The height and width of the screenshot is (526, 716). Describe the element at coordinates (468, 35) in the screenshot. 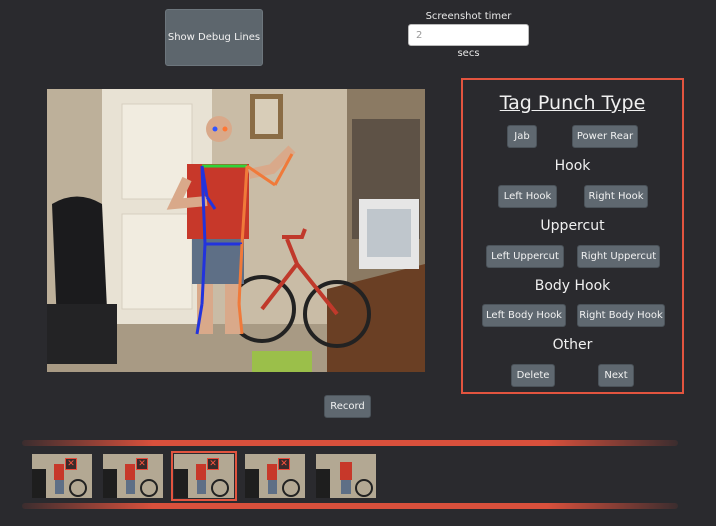

I see `screenshot-timer-input` at that location.